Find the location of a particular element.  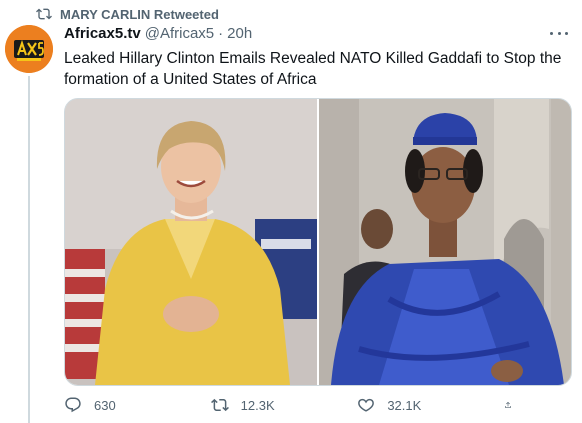

tweet-header: Africax5.tv @Africax5 · 20h is located at coordinates (158, 33).